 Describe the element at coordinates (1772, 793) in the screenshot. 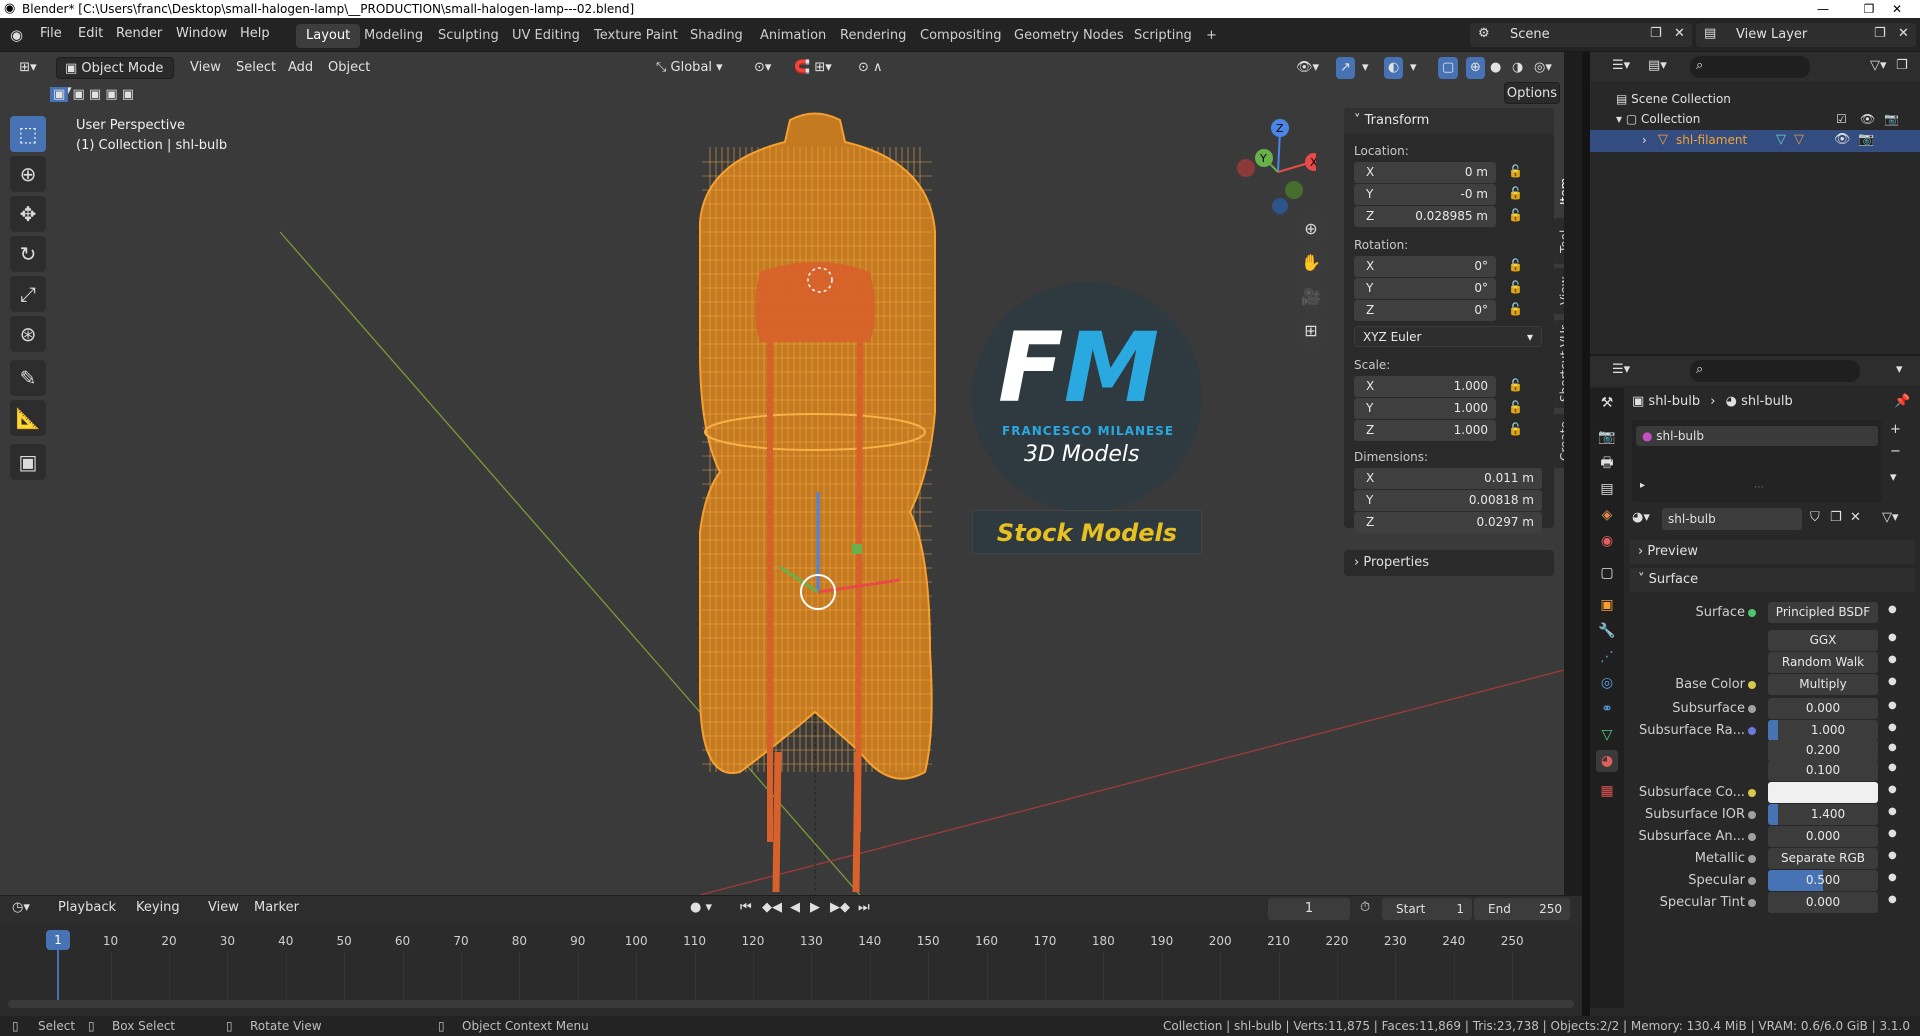

I see `property-row: Subsurface Co... ●` at that location.